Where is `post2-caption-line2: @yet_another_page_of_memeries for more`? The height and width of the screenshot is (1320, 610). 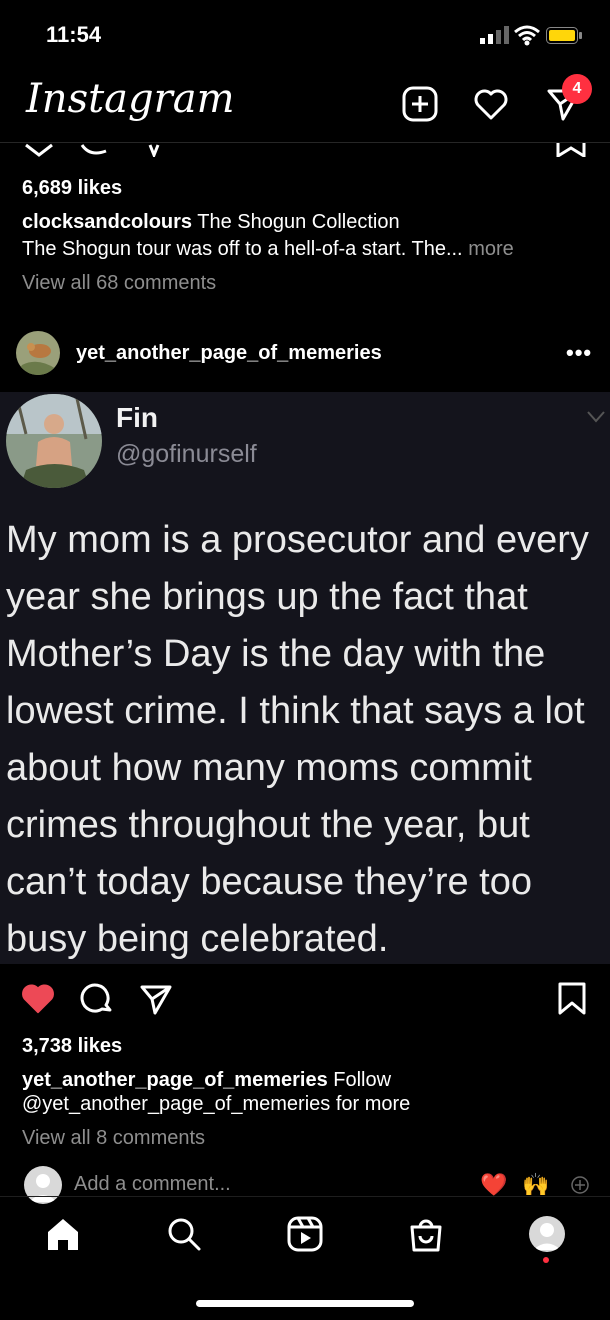 post2-caption-line2: @yet_another_page_of_memeries for more is located at coordinates (216, 1104).